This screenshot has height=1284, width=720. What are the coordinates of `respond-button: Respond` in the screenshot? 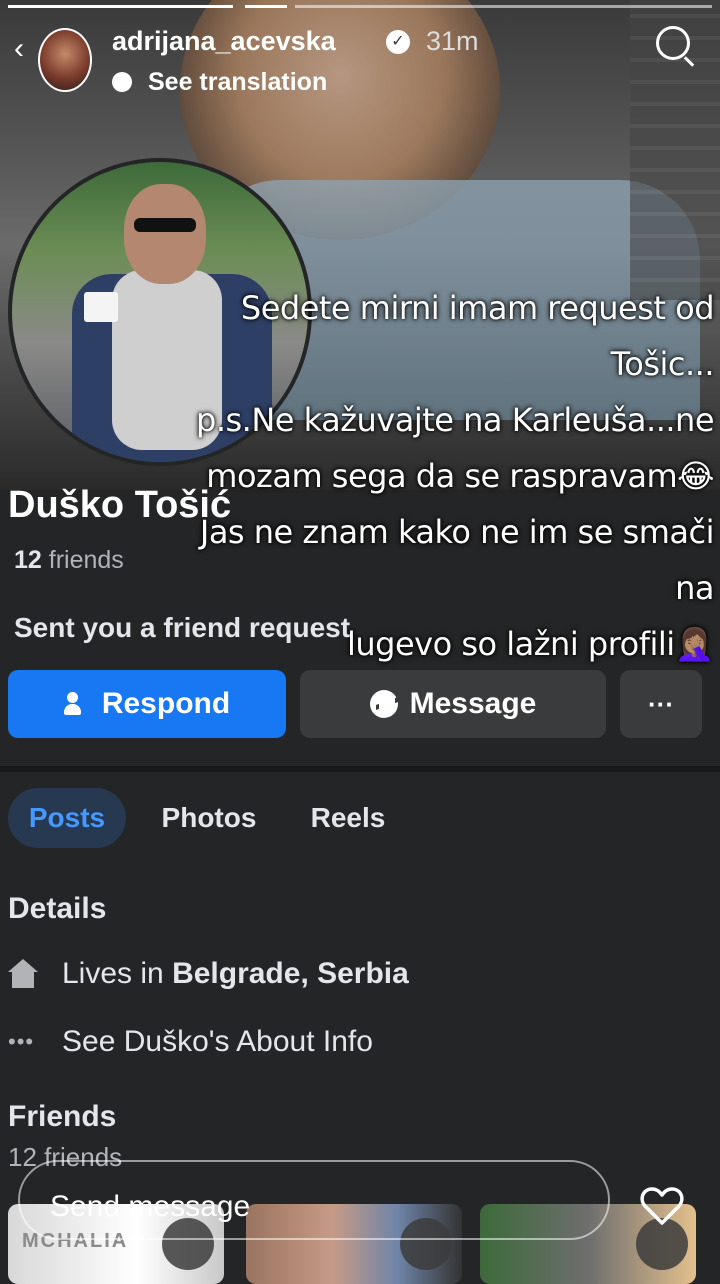 It's located at (147, 704).